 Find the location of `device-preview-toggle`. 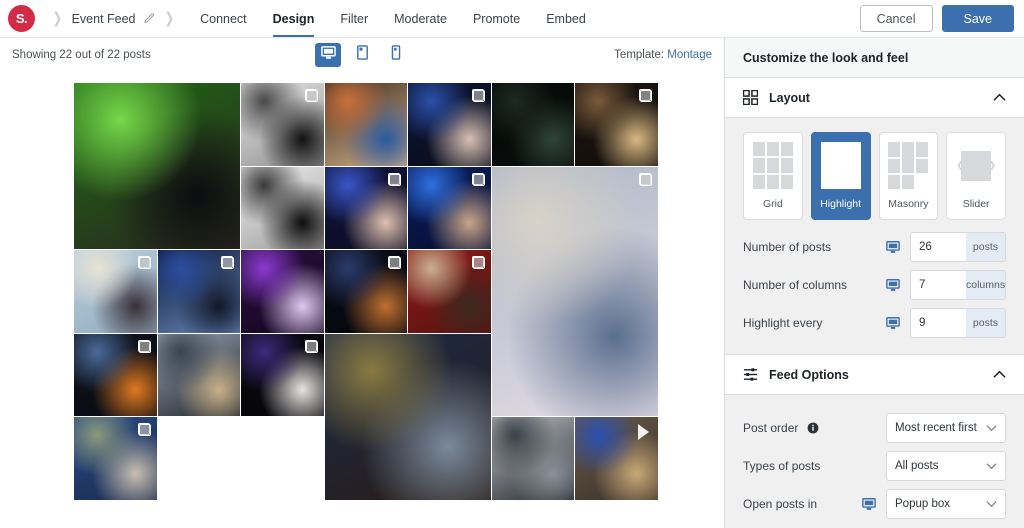

device-preview-toggle is located at coordinates (362, 55).